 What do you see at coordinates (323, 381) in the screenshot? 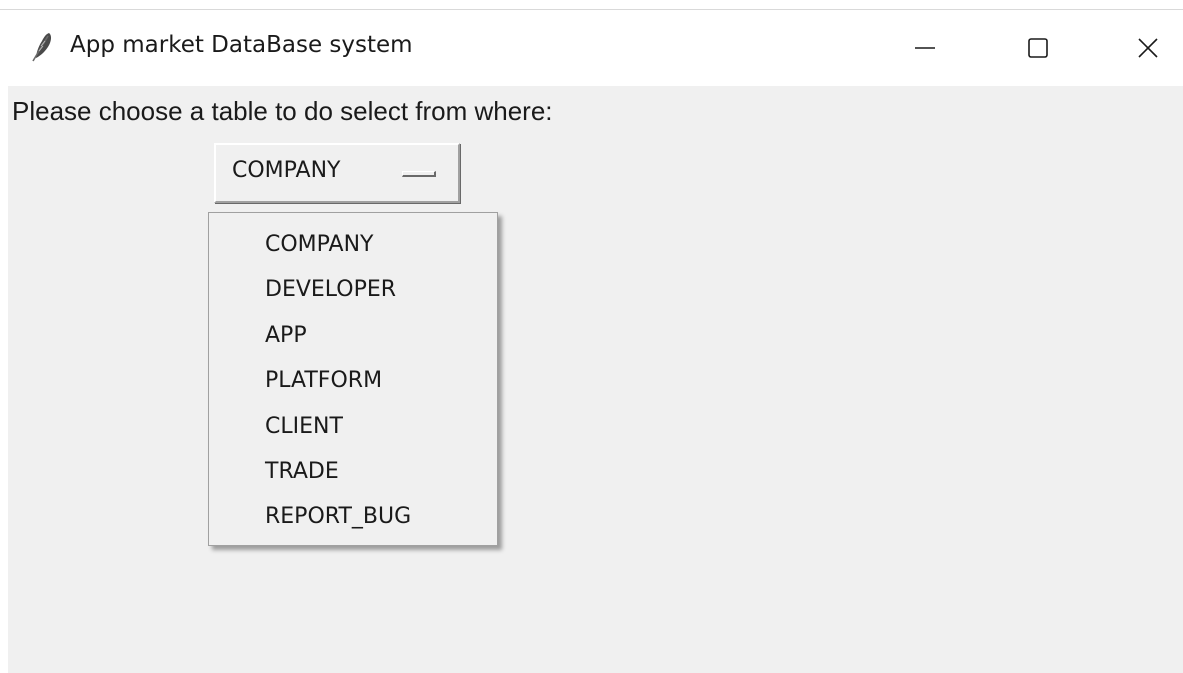
I see `dropdown-option-platform: PLATFORM` at bounding box center [323, 381].